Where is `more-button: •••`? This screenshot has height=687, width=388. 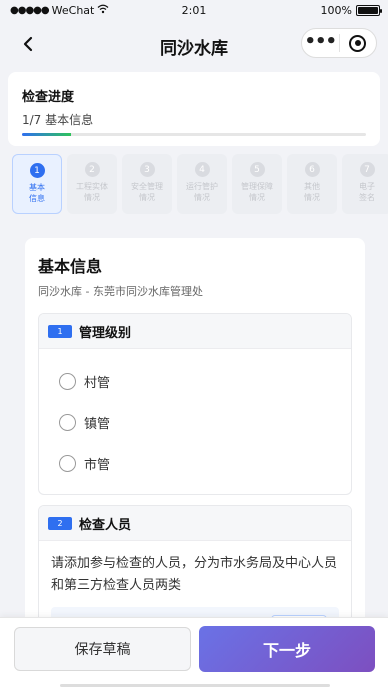
more-button: ••• is located at coordinates (320, 43).